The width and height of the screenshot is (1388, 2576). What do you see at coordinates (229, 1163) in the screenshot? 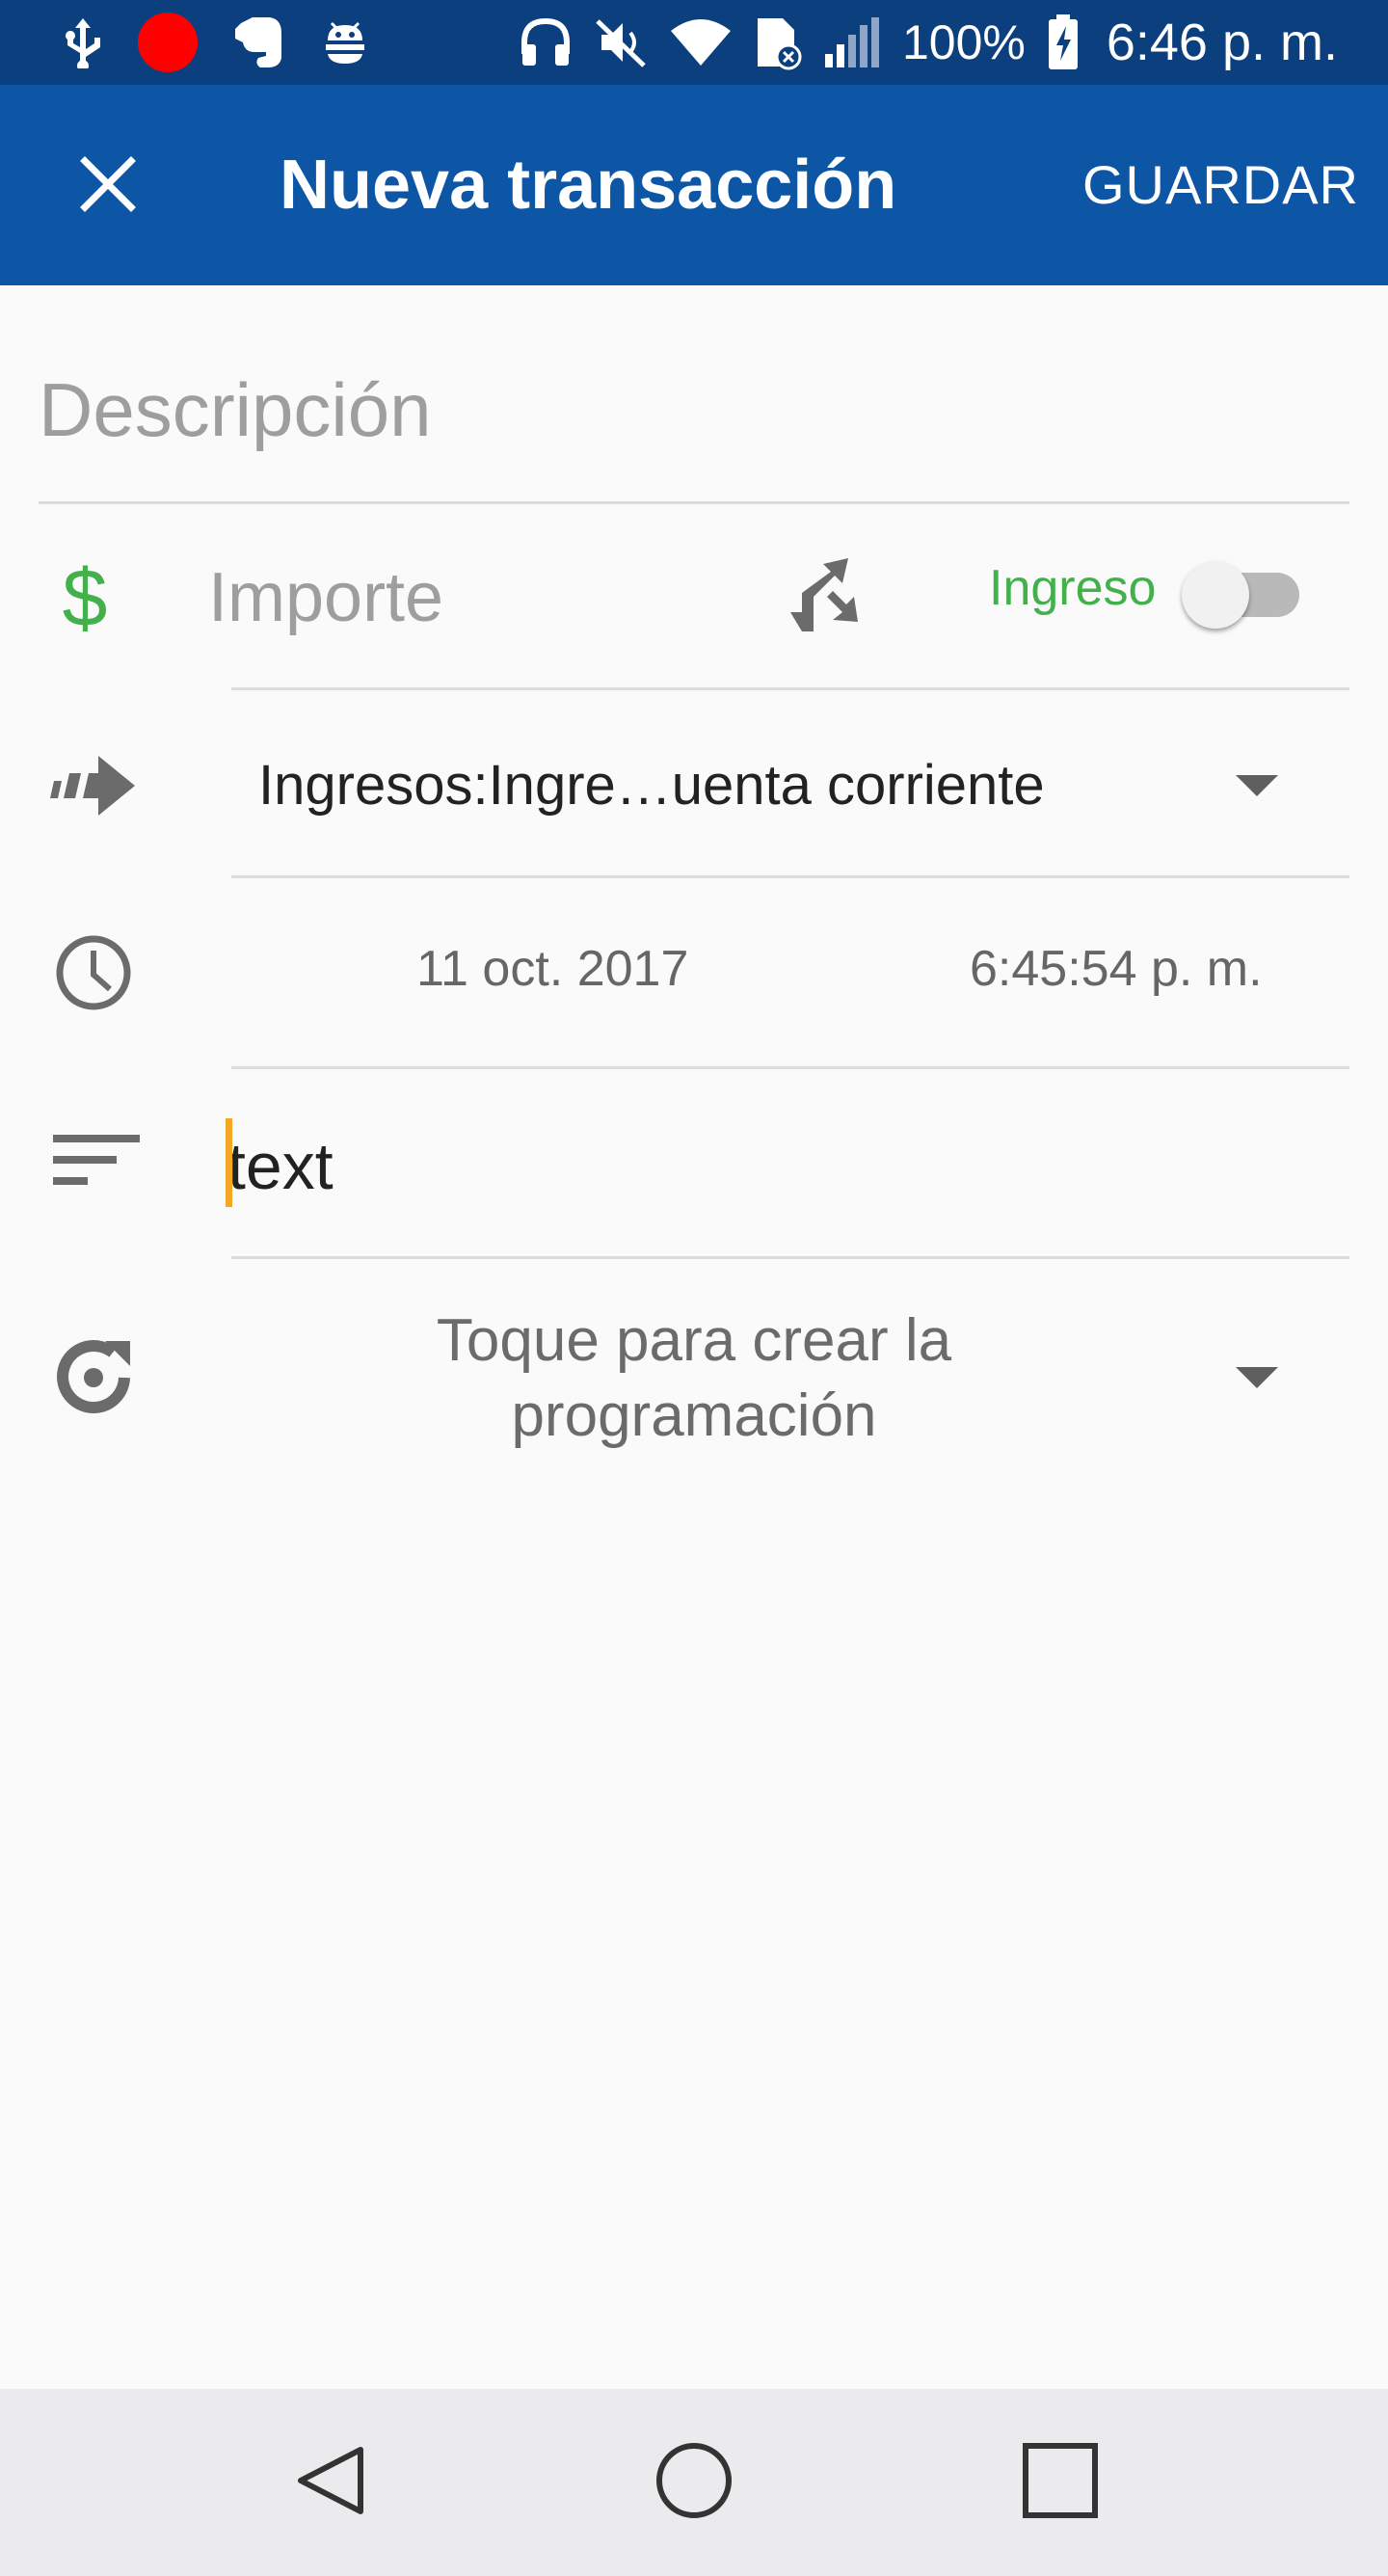
I see `text-cursor` at bounding box center [229, 1163].